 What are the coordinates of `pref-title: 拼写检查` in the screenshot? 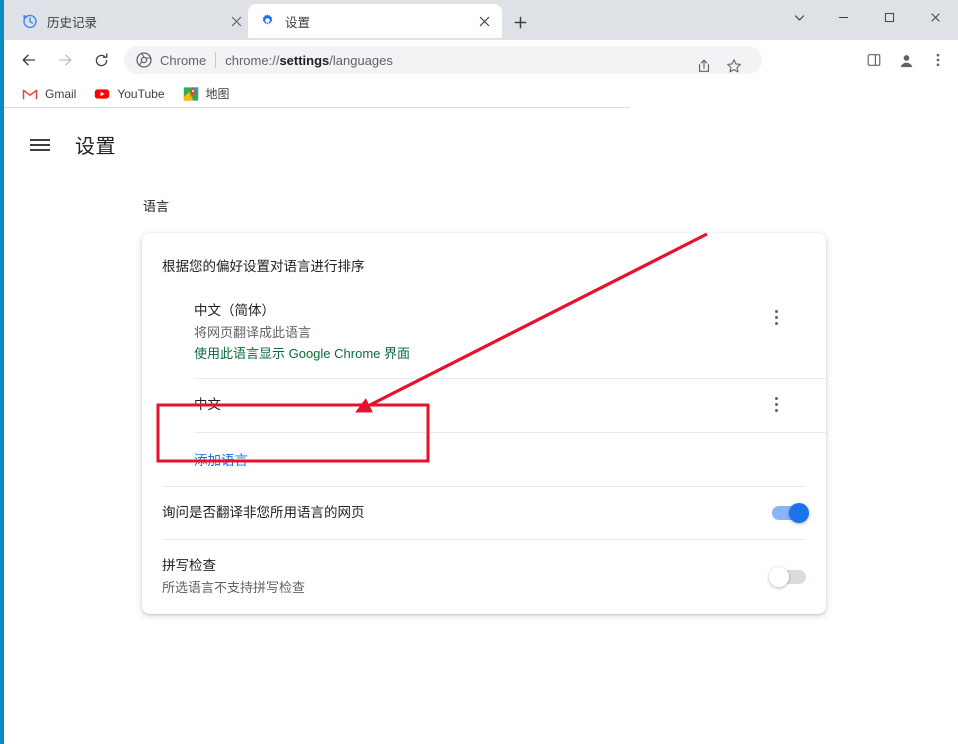 It's located at (189, 565).